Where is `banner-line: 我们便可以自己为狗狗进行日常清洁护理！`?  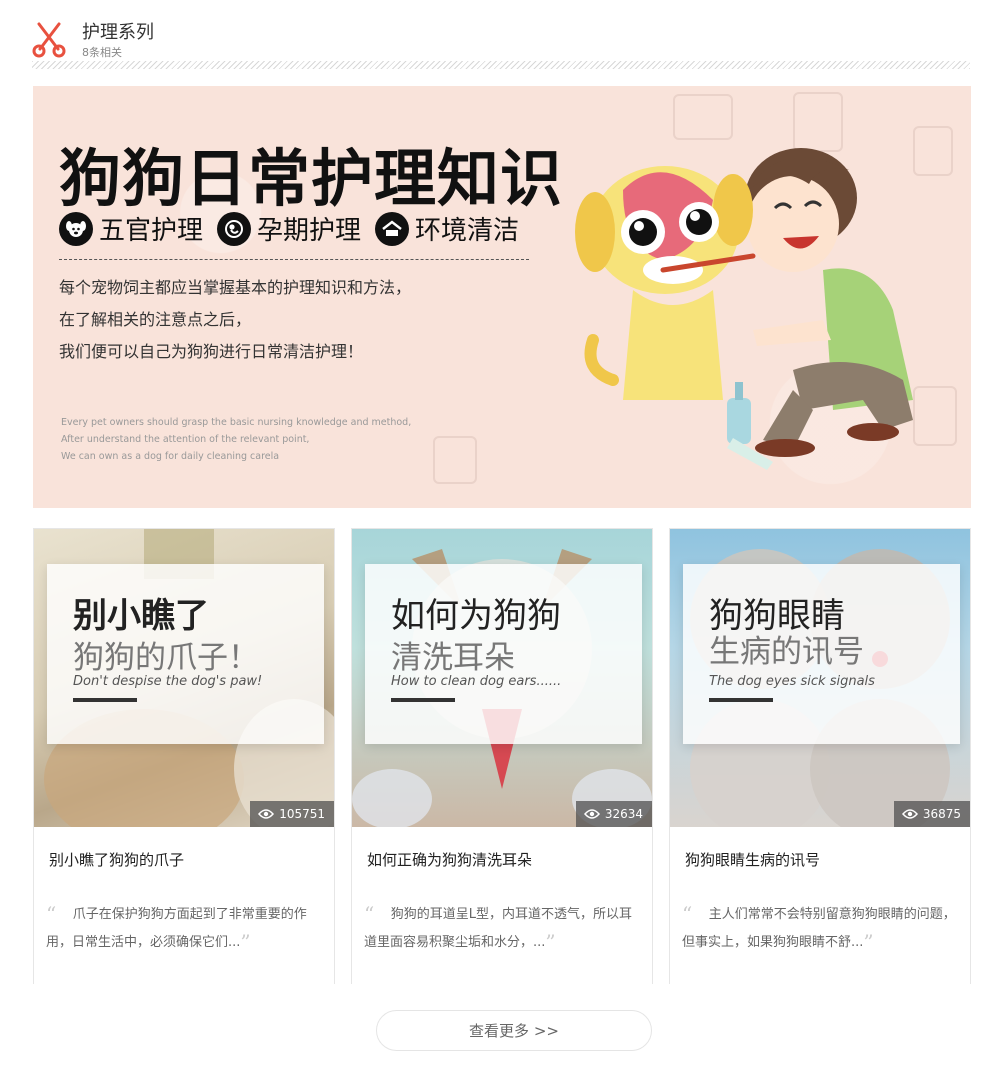
banner-line: 我们便可以自己为狗狗进行日常清洁护理！ is located at coordinates (211, 351).